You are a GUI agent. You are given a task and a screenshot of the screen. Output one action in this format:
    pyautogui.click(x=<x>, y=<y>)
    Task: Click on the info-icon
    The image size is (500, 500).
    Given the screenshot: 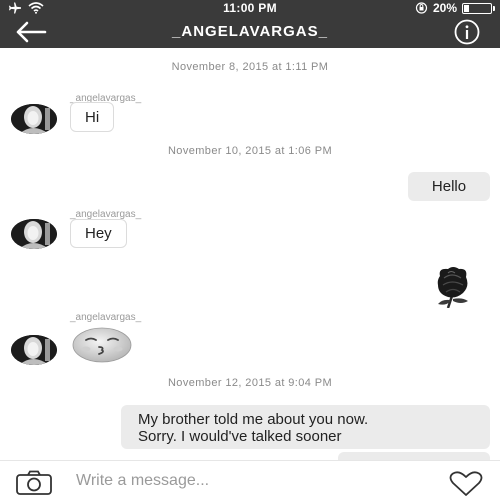 What is the action you would take?
    pyautogui.click(x=467, y=32)
    